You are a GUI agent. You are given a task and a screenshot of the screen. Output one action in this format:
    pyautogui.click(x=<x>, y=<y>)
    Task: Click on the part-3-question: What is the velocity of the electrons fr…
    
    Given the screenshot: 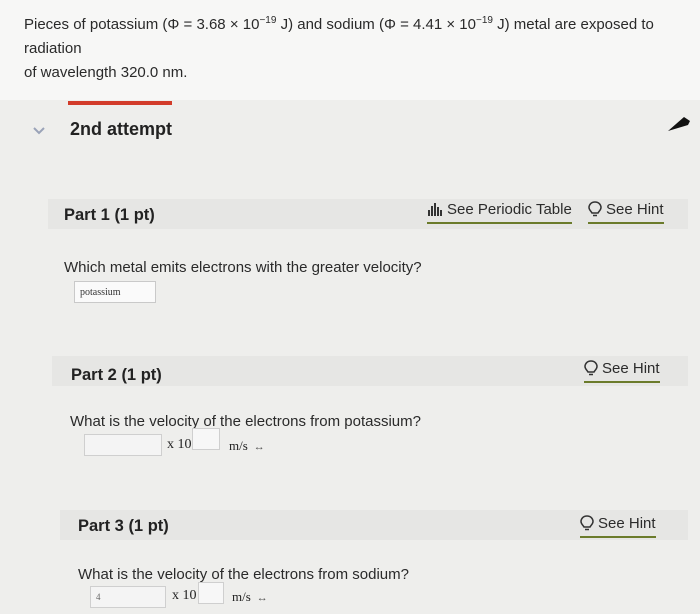 What is the action you would take?
    pyautogui.click(x=243, y=574)
    